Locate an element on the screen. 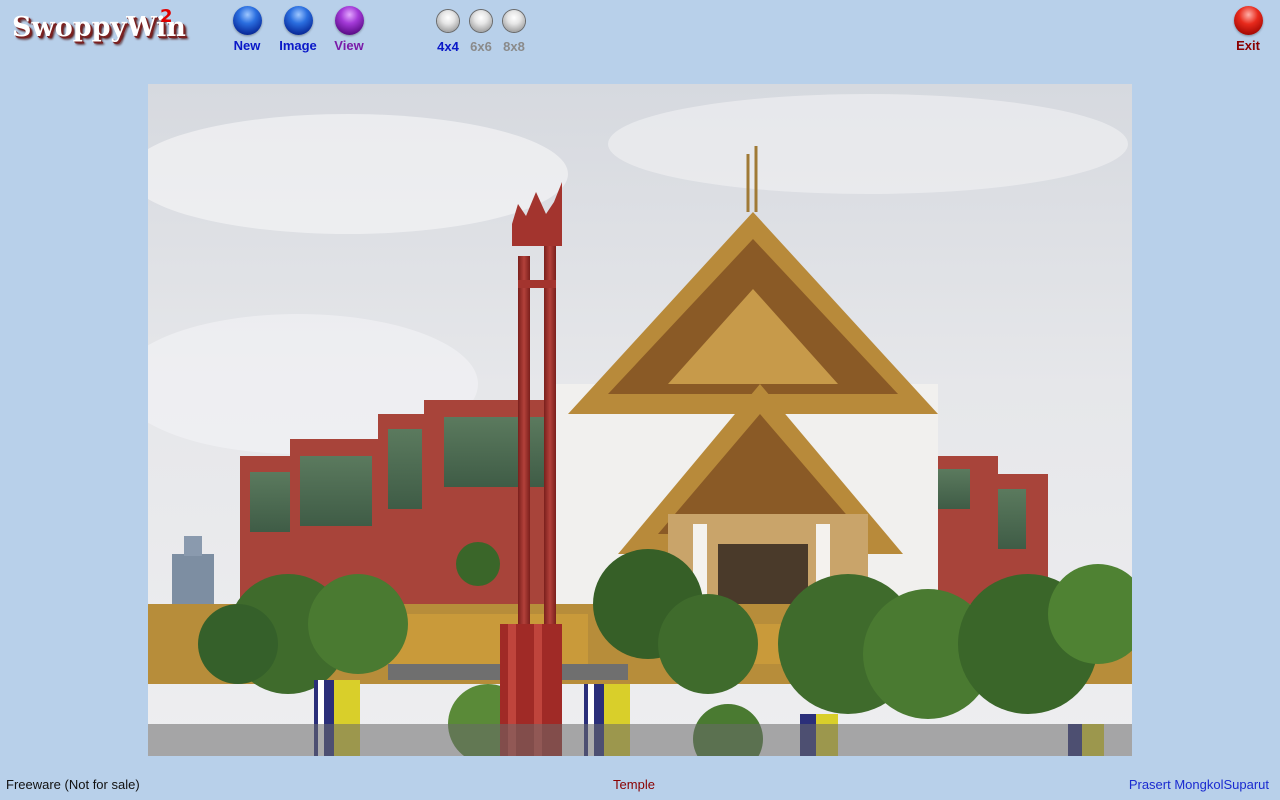  grid-4x4-option: 4x4 is located at coordinates (448, 32).